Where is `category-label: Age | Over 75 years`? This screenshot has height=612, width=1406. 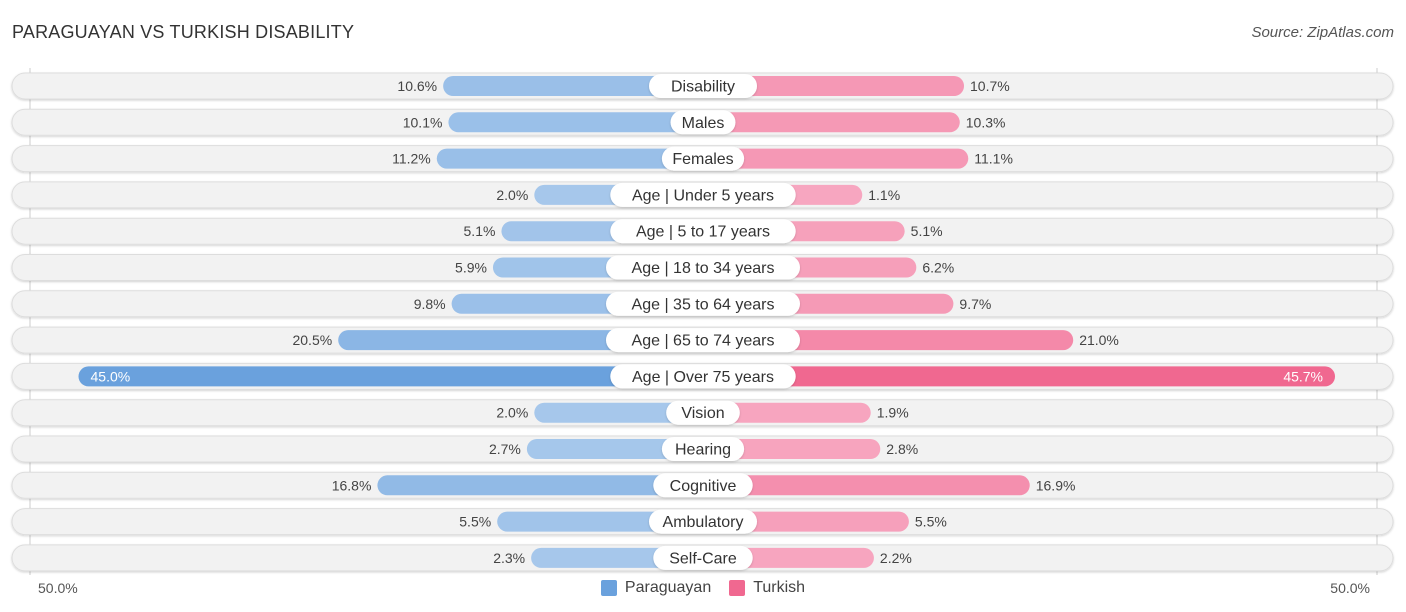
category-label: Age | Over 75 years is located at coordinates (703, 377).